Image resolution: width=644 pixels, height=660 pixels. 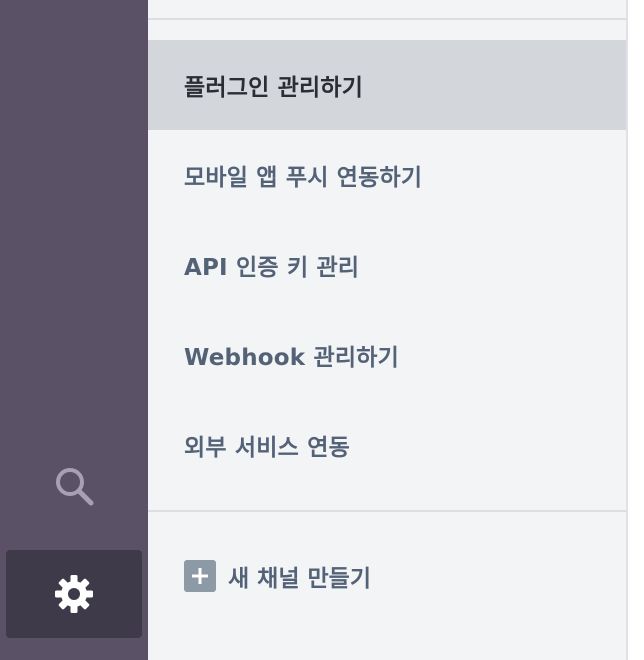 I want to click on menu-item-webhook: Webhook 관리하기, so click(x=387, y=355).